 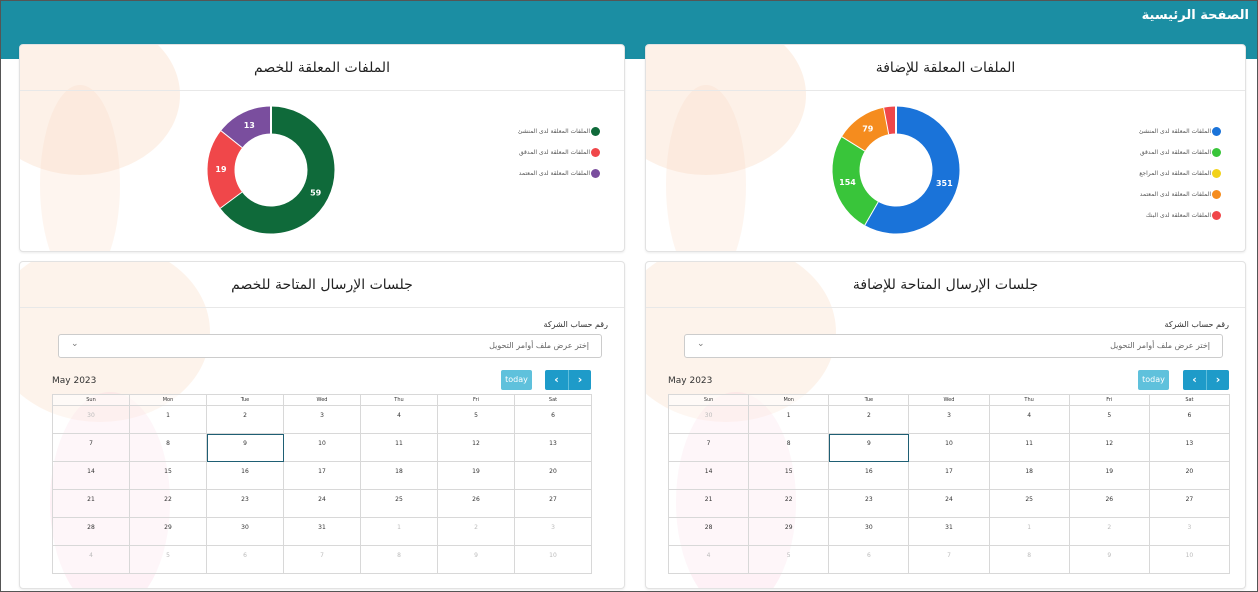 What do you see at coordinates (1180, 215) in the screenshot?
I see `legend-item: الملفات المعلقة لدى البنك` at bounding box center [1180, 215].